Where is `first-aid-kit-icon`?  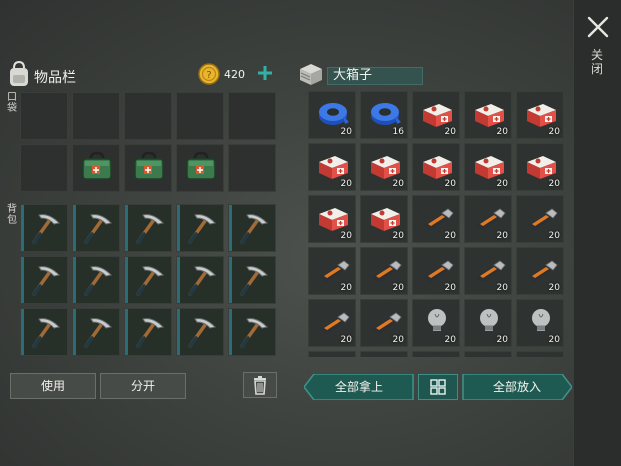 first-aid-kit-icon is located at coordinates (201, 167).